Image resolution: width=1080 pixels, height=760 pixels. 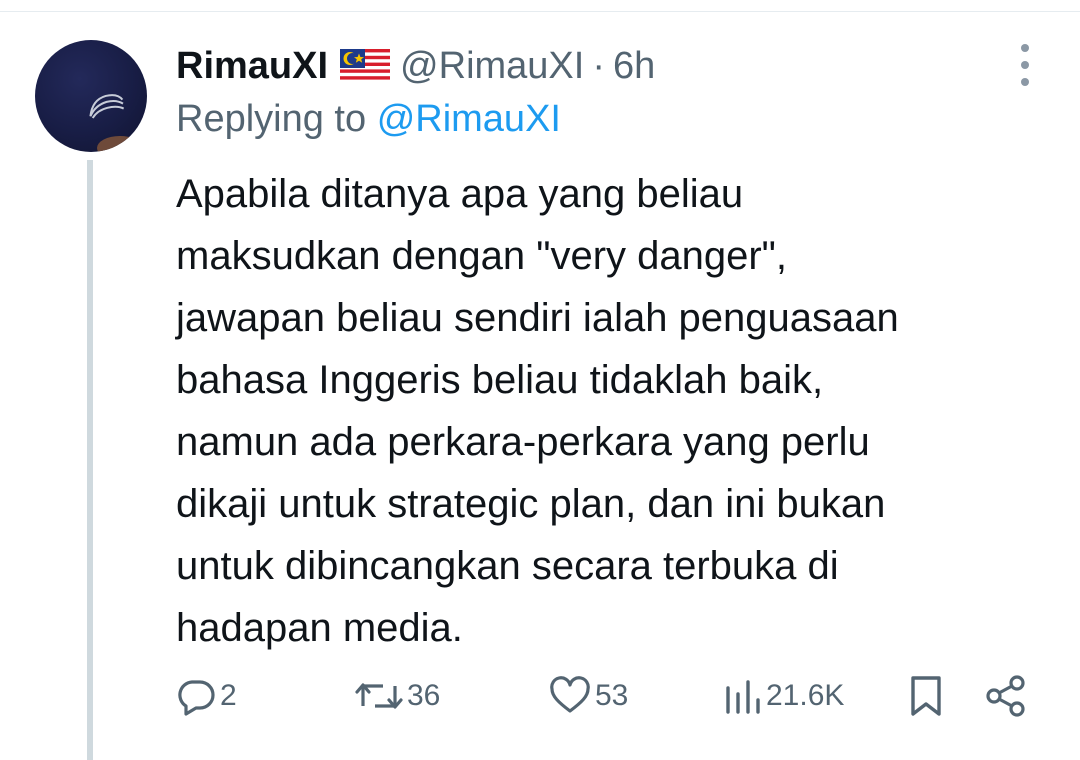 I want to click on replying-to: Replying to @RimauXI, so click(x=368, y=119).